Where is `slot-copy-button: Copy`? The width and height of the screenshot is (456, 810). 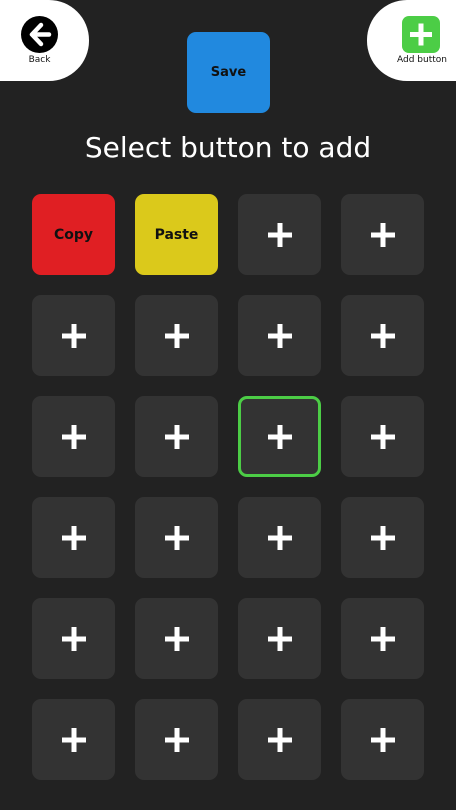
slot-copy-button: Copy is located at coordinates (73, 234).